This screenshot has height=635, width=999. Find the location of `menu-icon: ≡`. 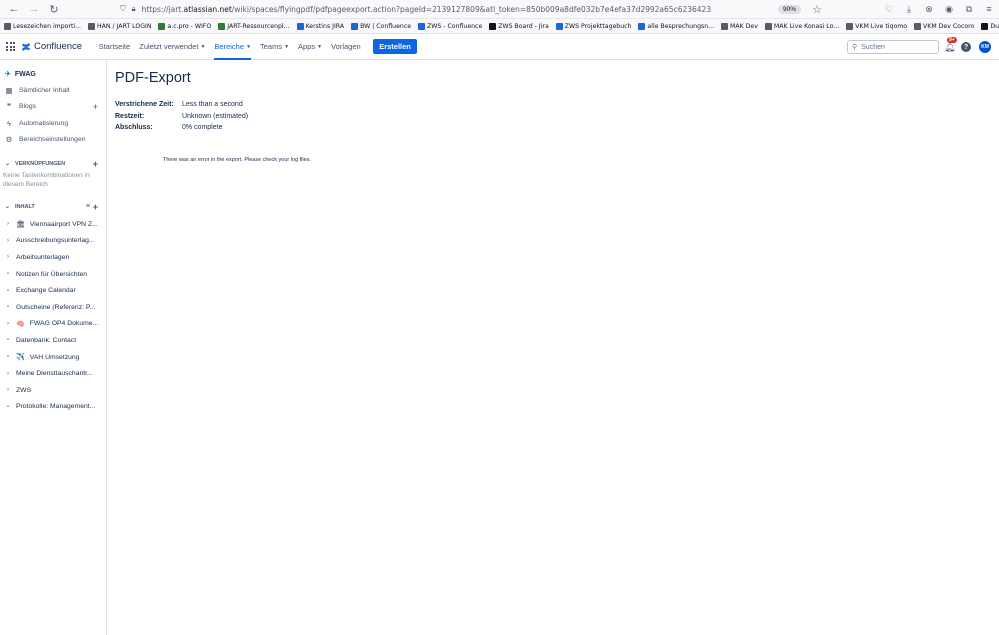

menu-icon: ≡ is located at coordinates (989, 9).